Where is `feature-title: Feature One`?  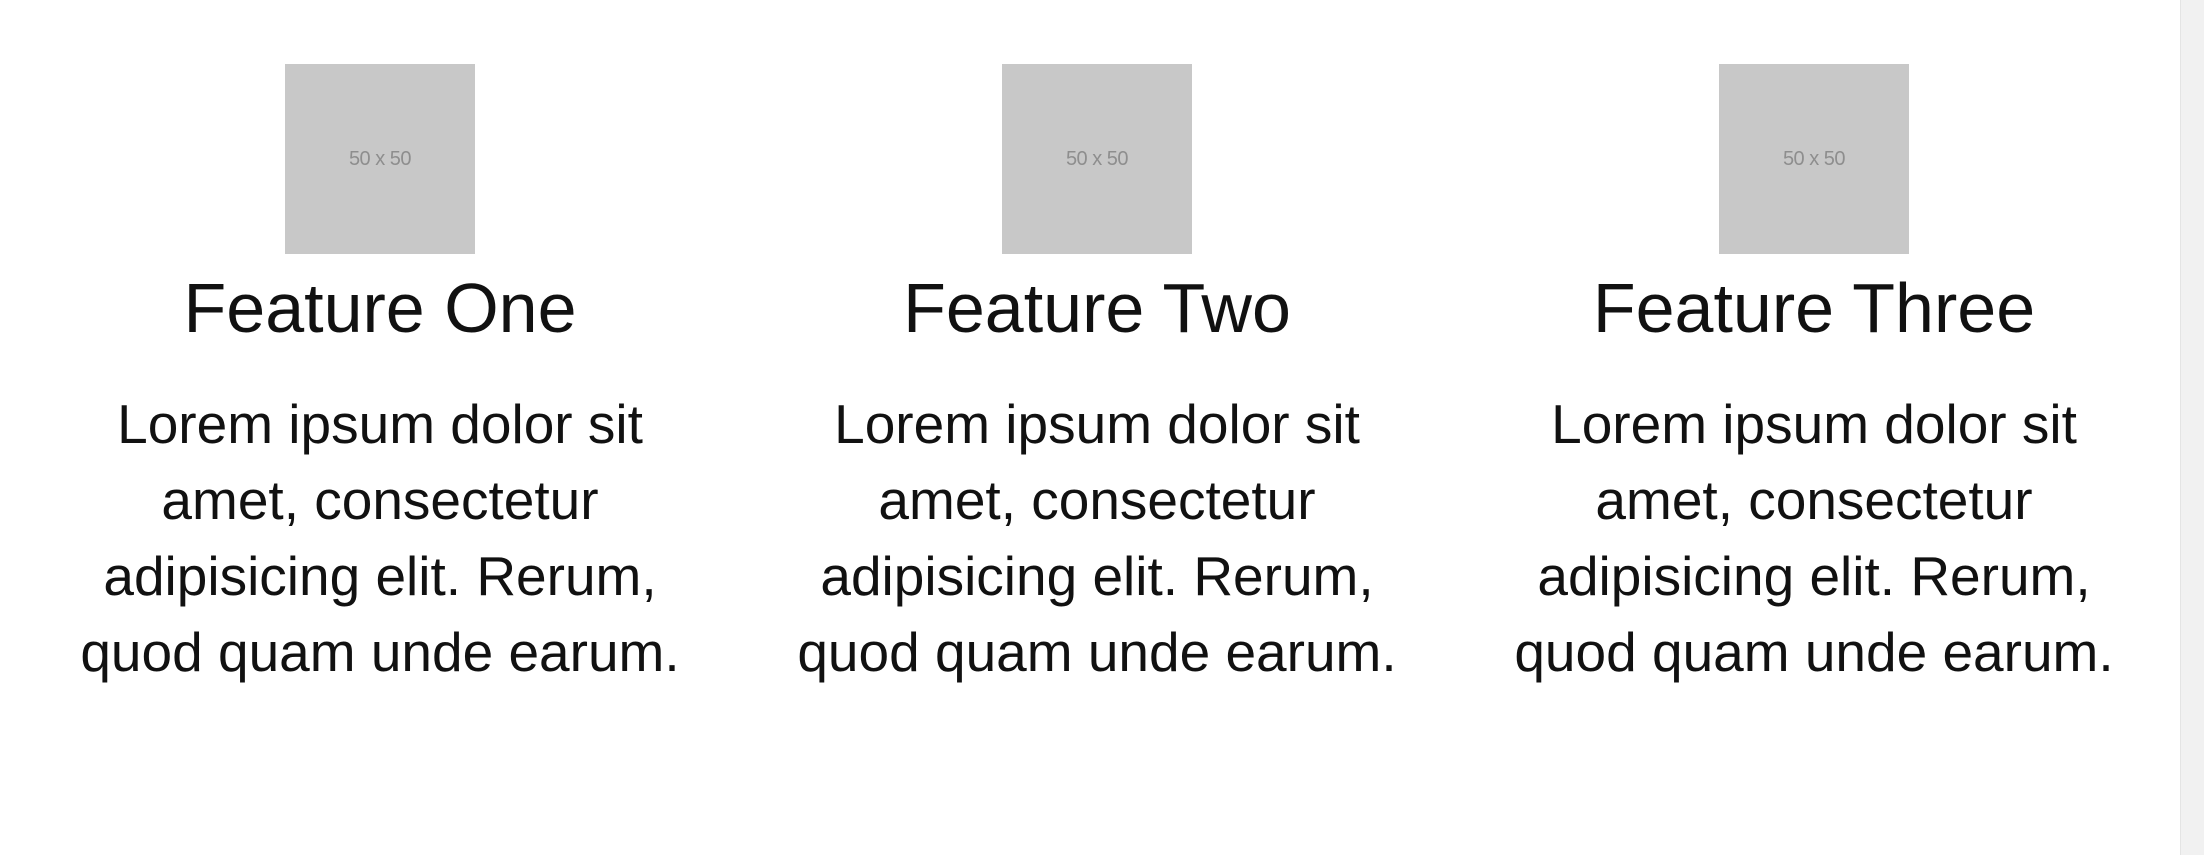 feature-title: Feature One is located at coordinates (380, 308).